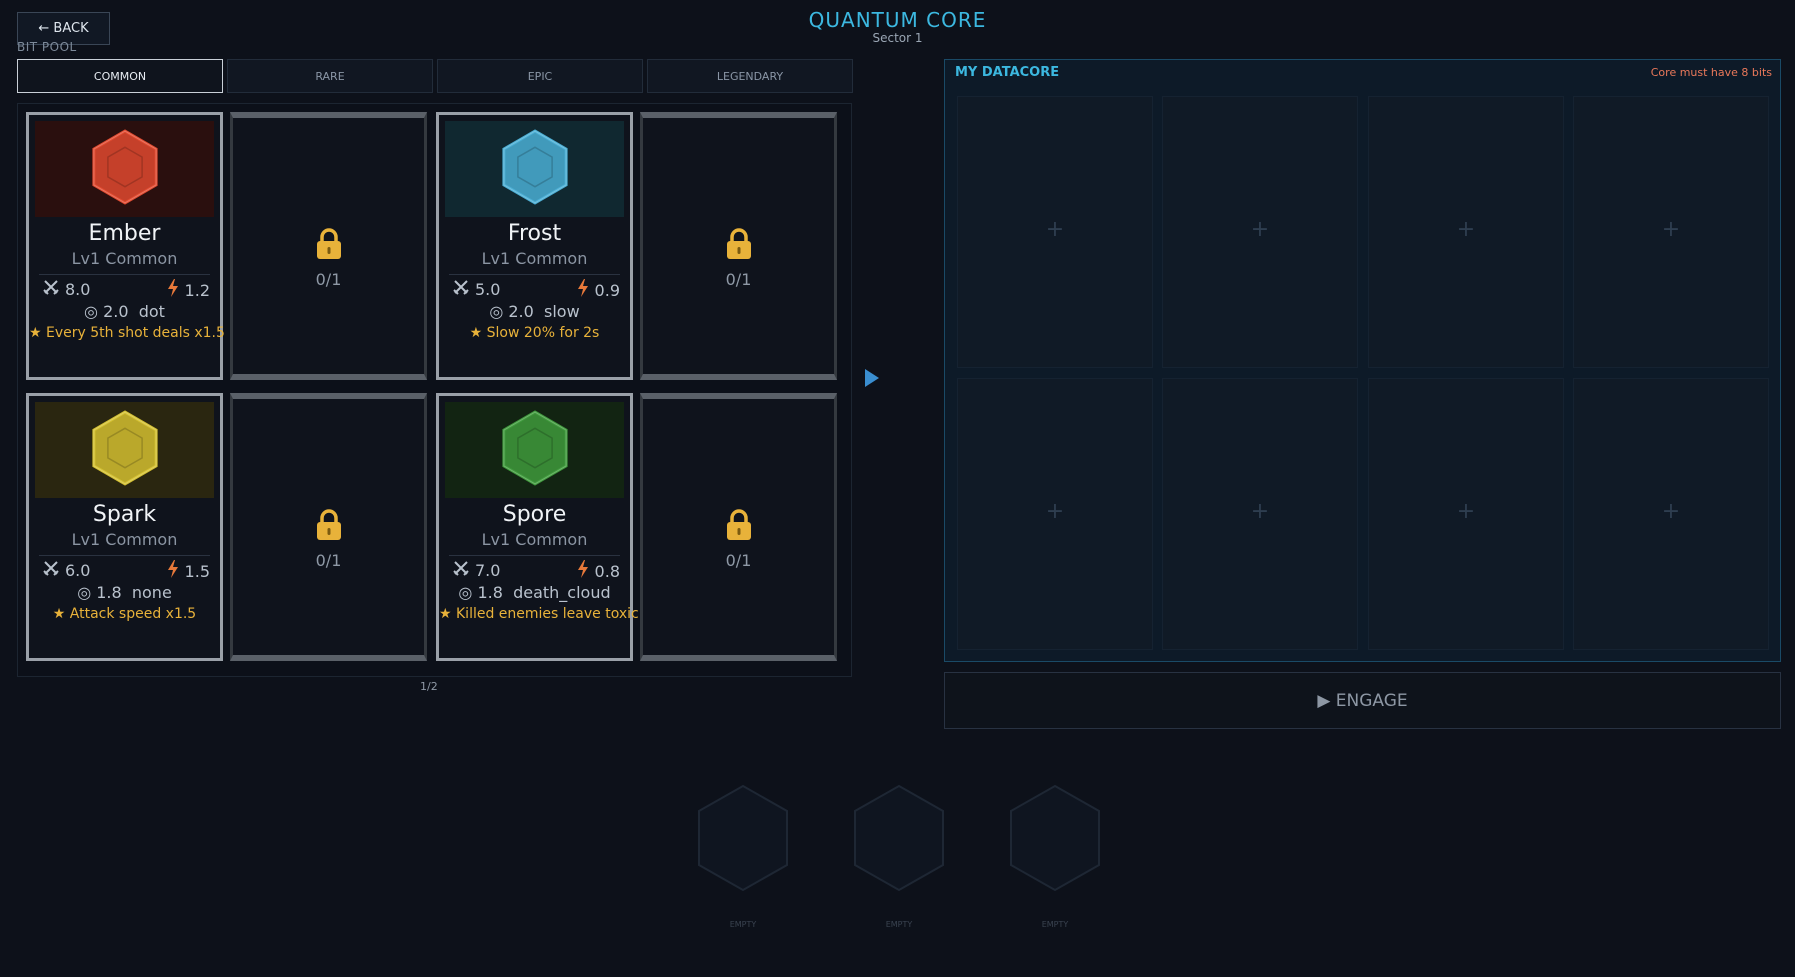 This screenshot has width=1795, height=977. I want to click on perk-text: ★ Slow 20% for 2s, so click(534, 333).